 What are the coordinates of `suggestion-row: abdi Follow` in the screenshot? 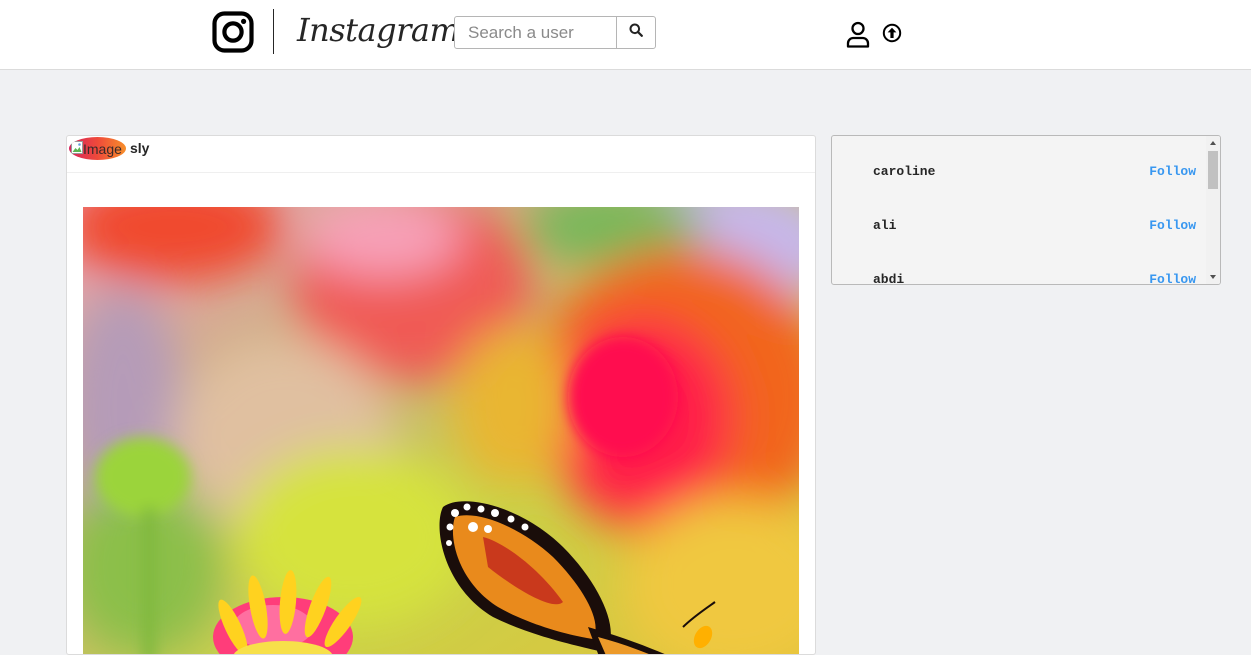 It's located at (1019, 277).